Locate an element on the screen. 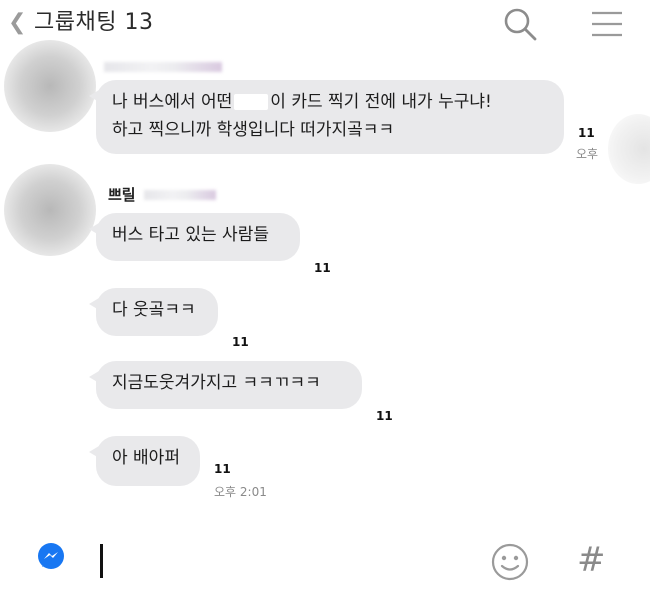 This screenshot has width=650, height=603. message-bubble: 아 배아퍼 is located at coordinates (144, 461).